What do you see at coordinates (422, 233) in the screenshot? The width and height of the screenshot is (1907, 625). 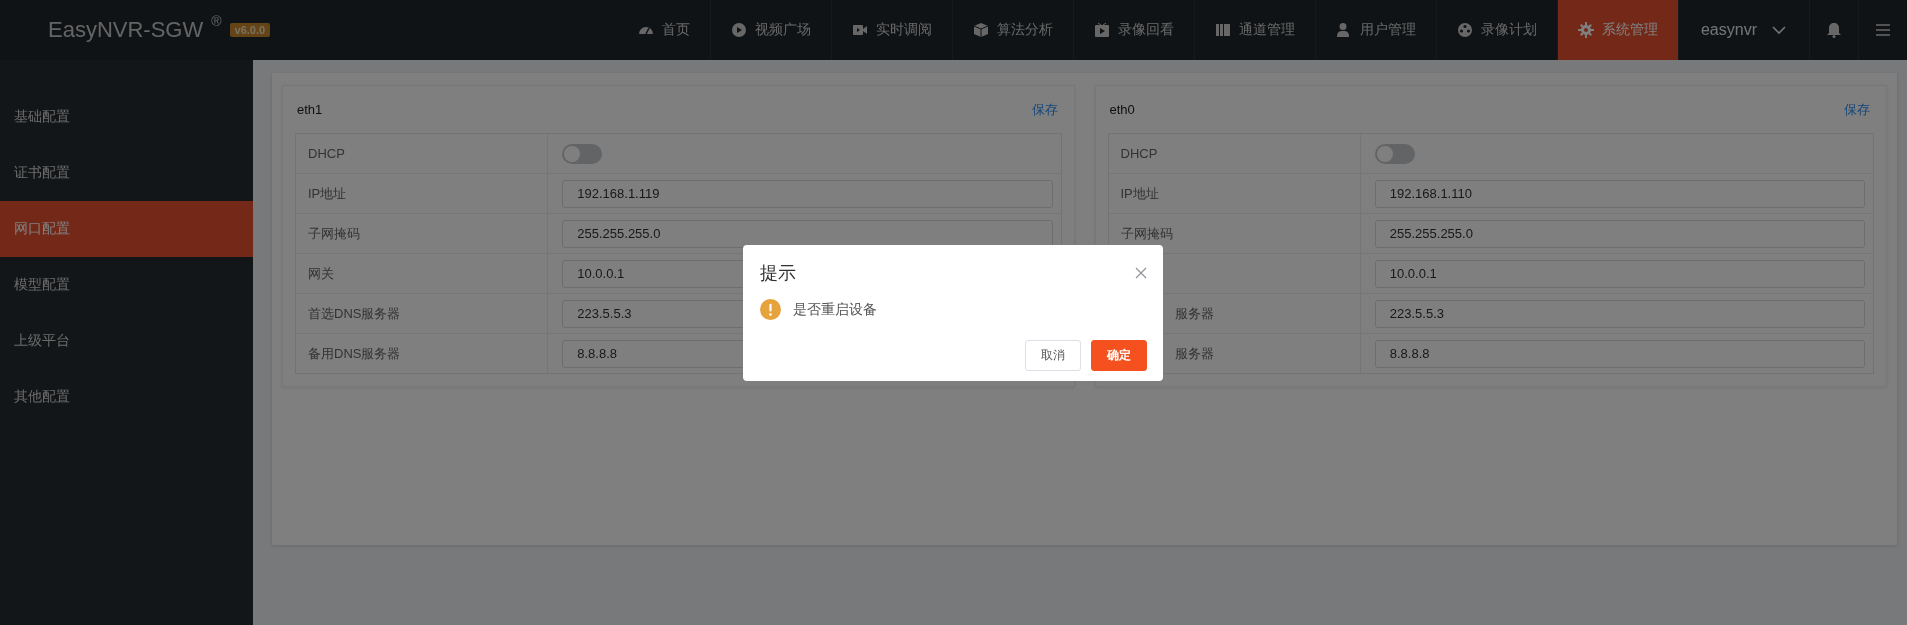 I see `field-label: 子网掩码` at bounding box center [422, 233].